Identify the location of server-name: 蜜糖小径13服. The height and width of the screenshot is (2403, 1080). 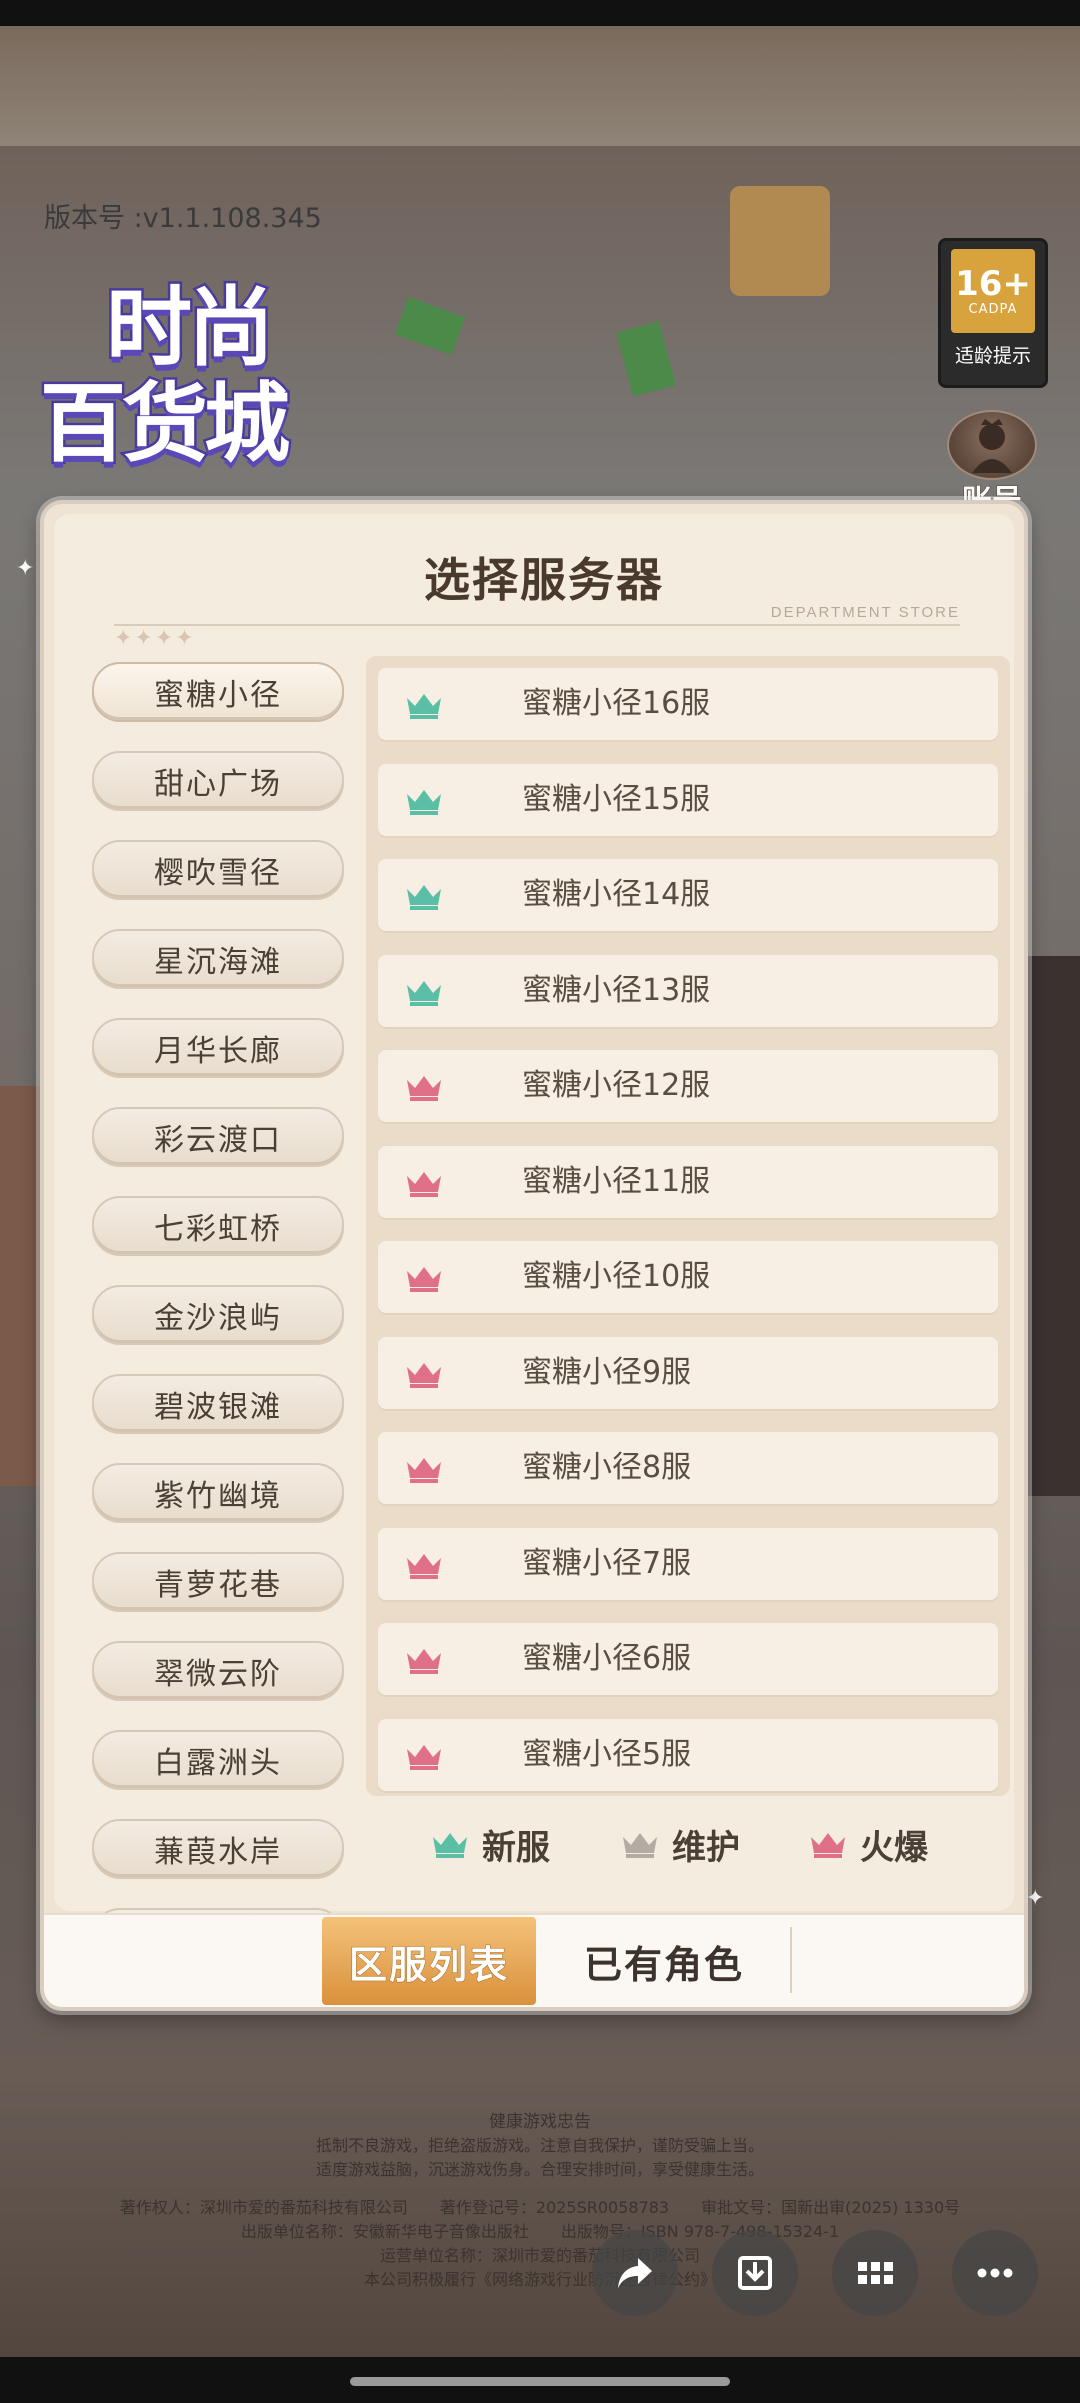
(616, 990).